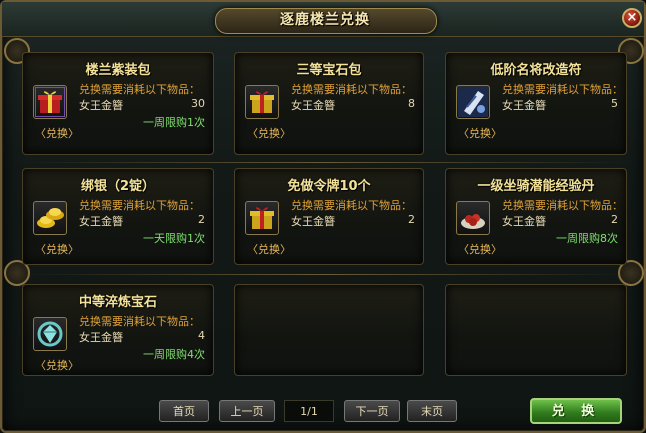 The width and height of the screenshot is (646, 433). What do you see at coordinates (329, 70) in the screenshot?
I see `item-title: 三等宝石包` at bounding box center [329, 70].